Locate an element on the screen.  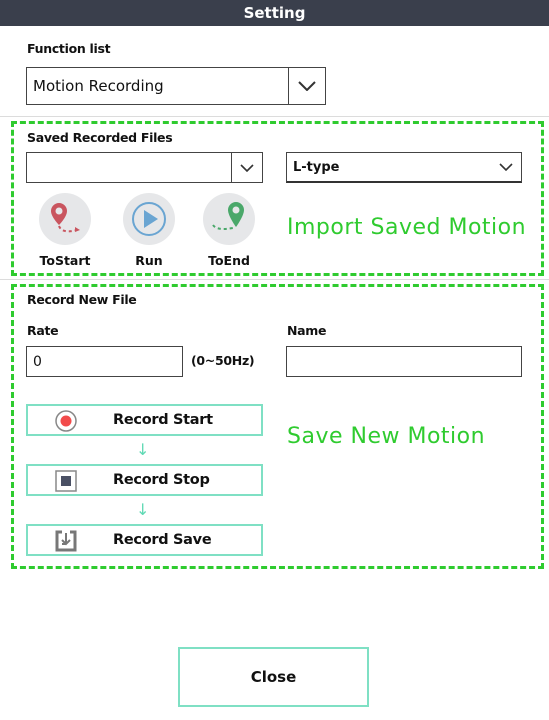
run-button: Run is located at coordinates (149, 230).